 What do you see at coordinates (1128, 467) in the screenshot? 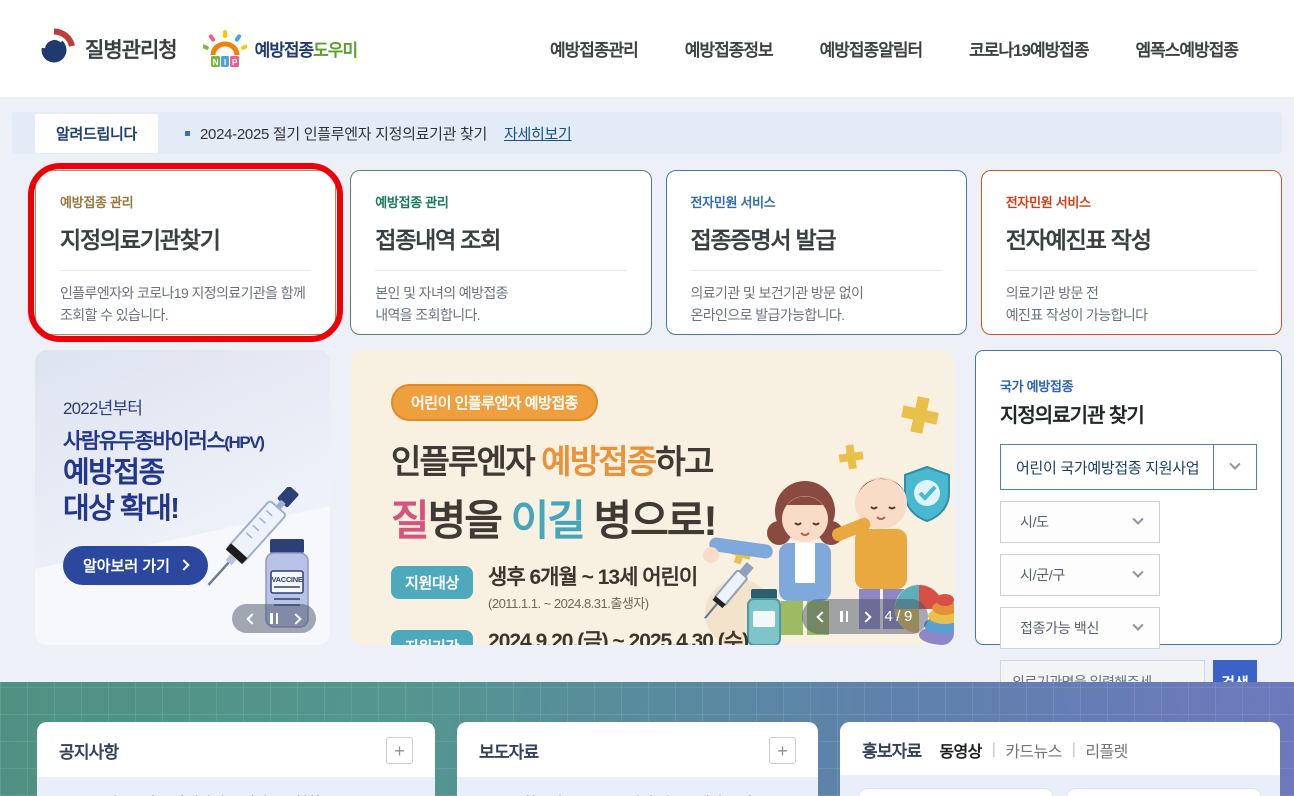
I see `program-select: 어린이 국가예방접종 지원사업` at bounding box center [1128, 467].